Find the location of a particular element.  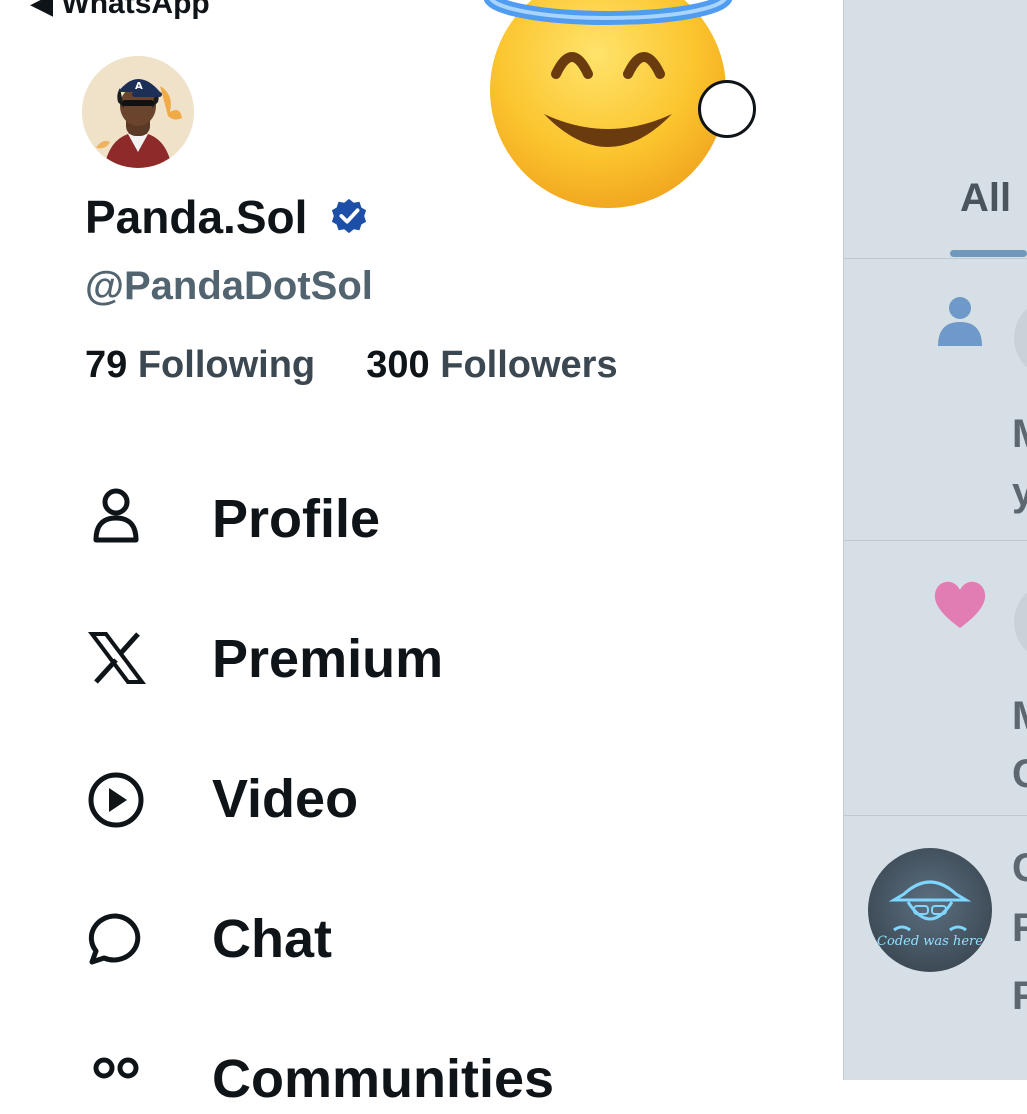

more-options-button is located at coordinates (727, 109).